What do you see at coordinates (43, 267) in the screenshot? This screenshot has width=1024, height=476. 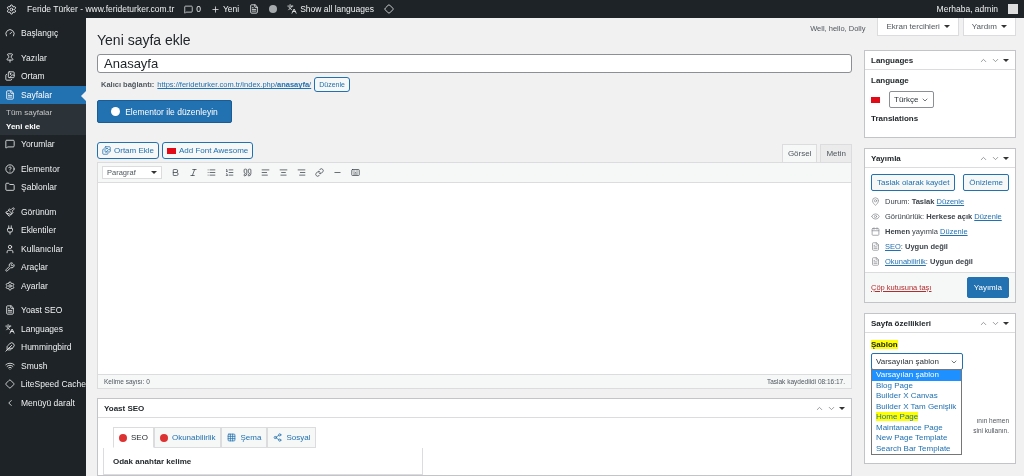 I see `sidebar-item: Araçlar` at bounding box center [43, 267].